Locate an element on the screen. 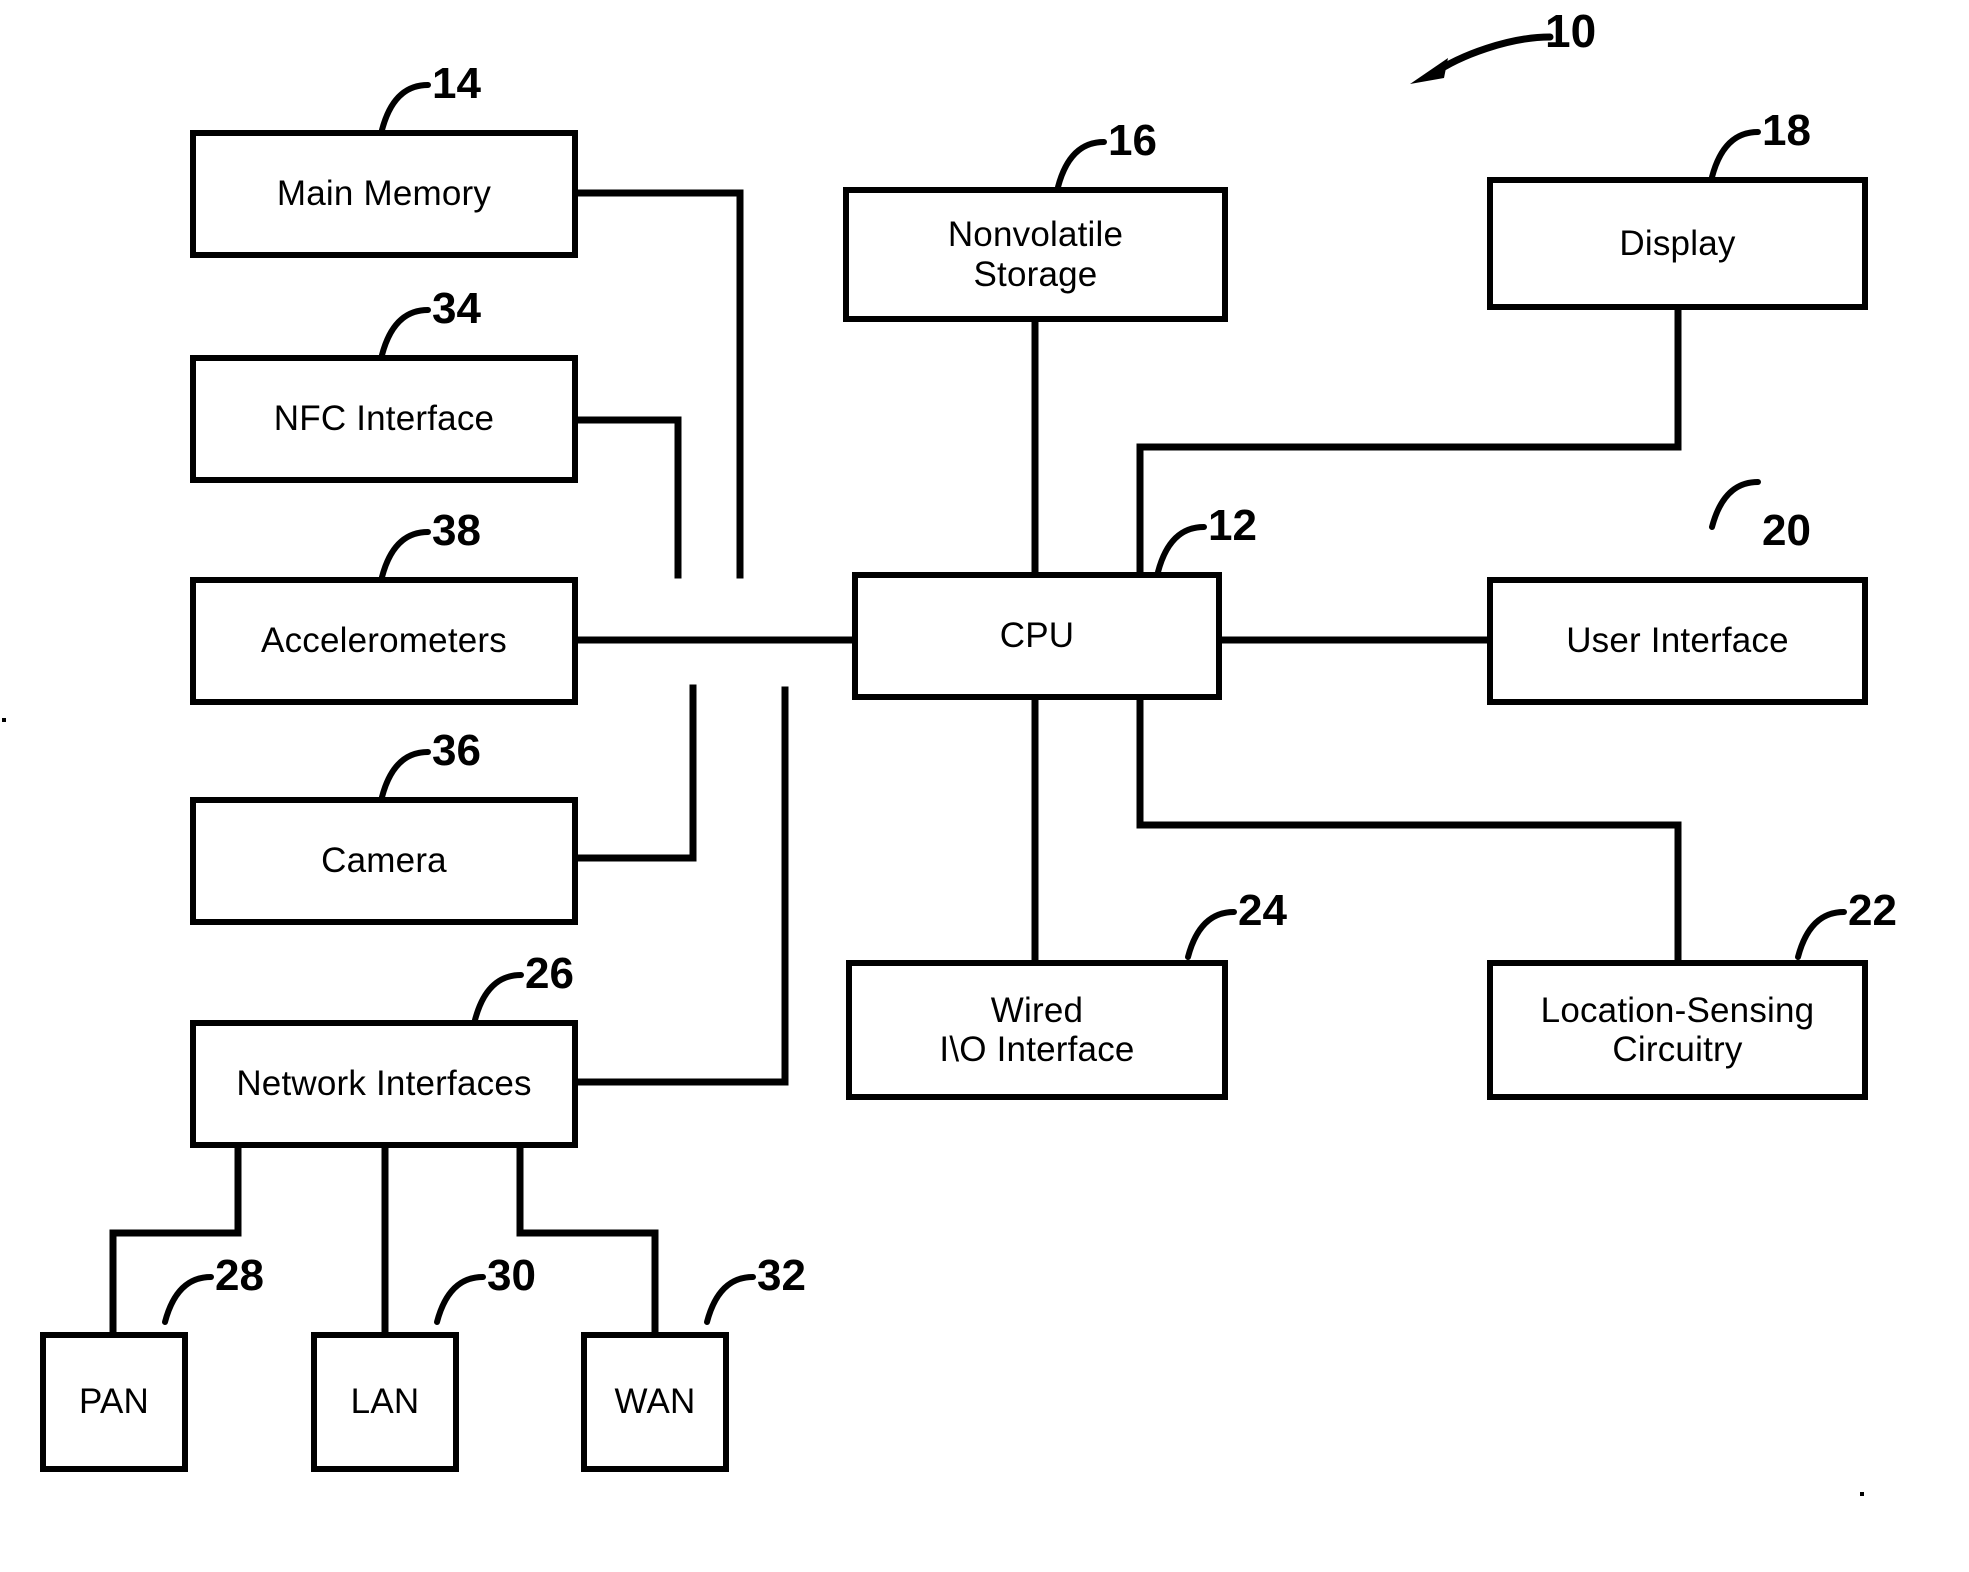  refnum-lan: 30 is located at coordinates (511, 1275).